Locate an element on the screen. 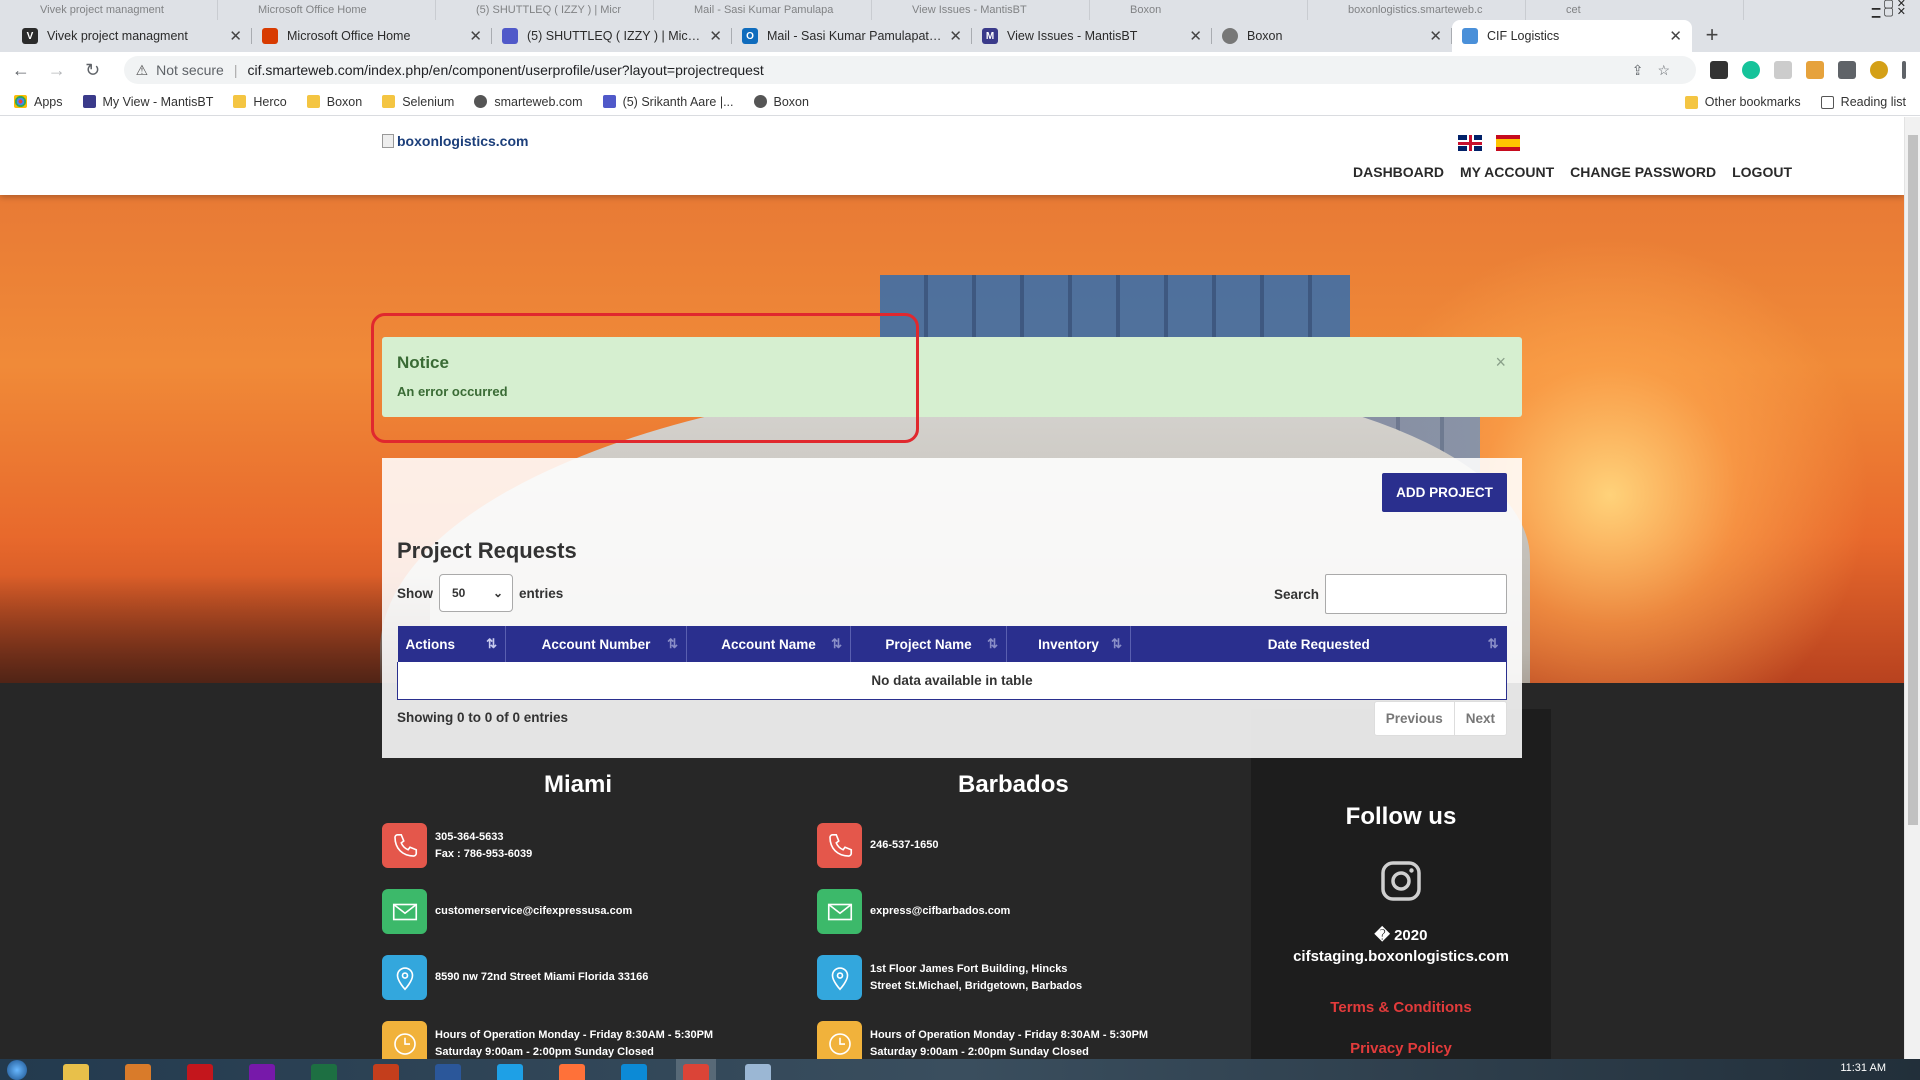  background-tab: Mail - Sasi Kumar Pamulapa is located at coordinates (763, 10).